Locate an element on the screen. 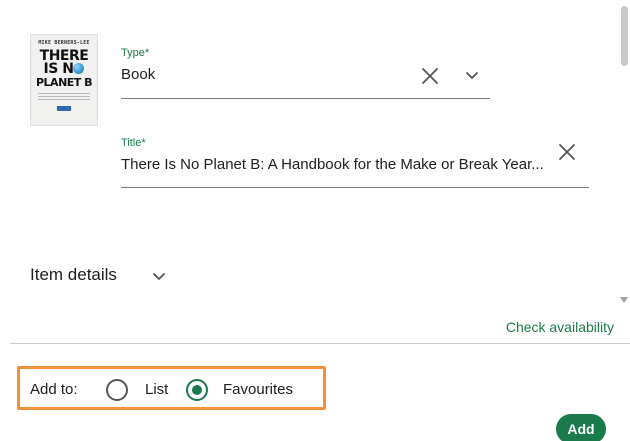  radio-favourites is located at coordinates (197, 390).